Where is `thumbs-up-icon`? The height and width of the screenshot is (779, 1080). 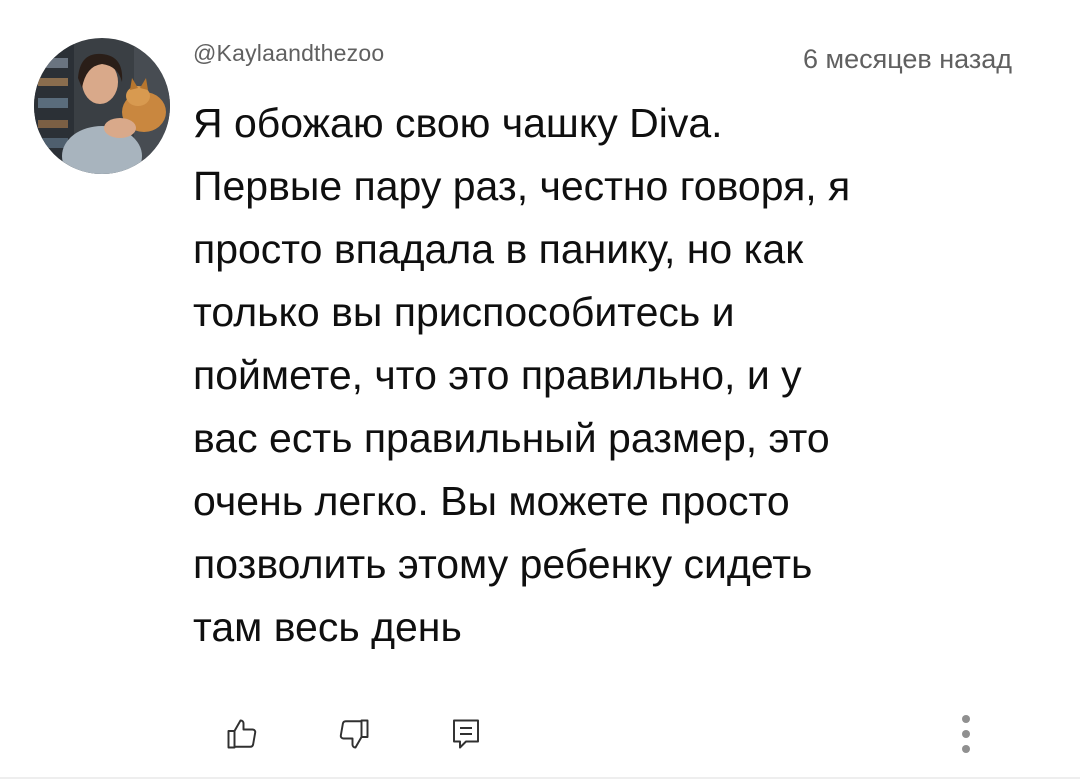
thumbs-up-icon is located at coordinates (242, 734).